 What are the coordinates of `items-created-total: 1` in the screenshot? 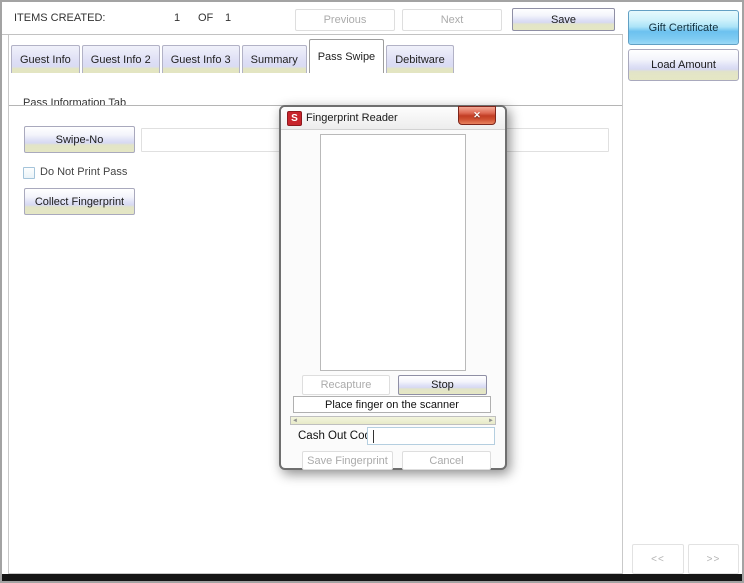 It's located at (228, 18).